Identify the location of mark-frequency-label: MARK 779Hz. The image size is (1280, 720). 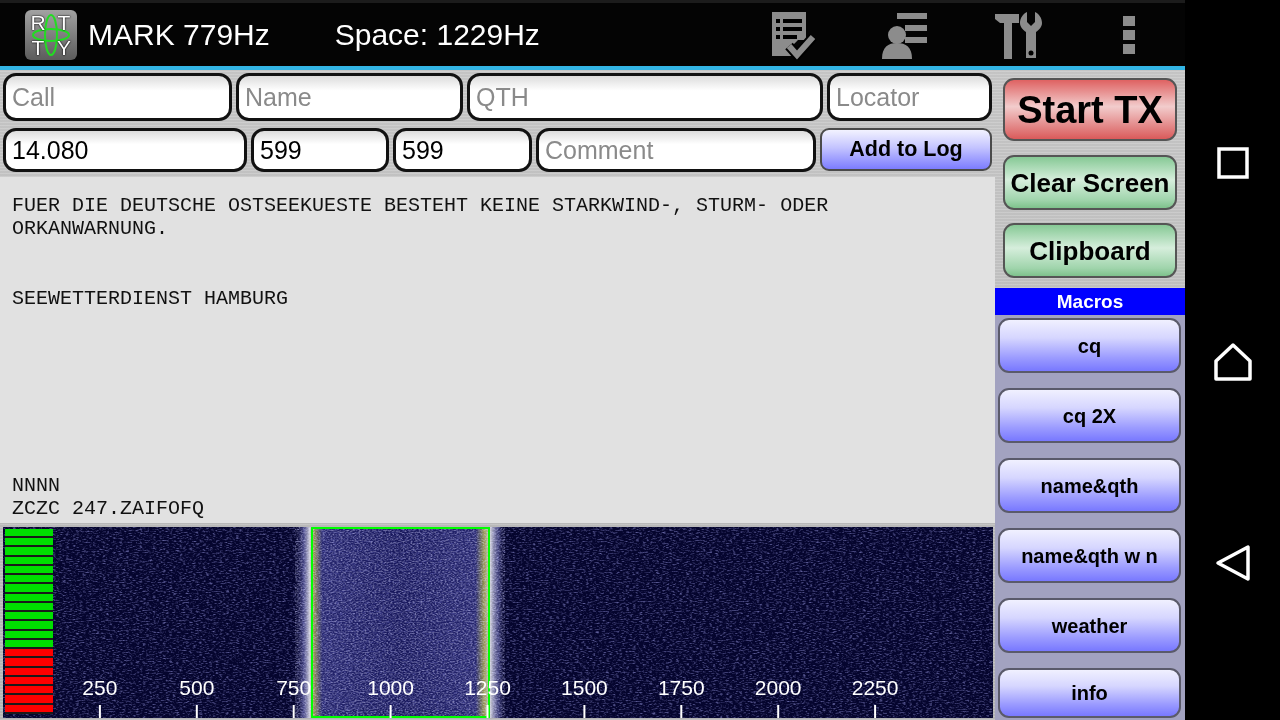
(179, 34).